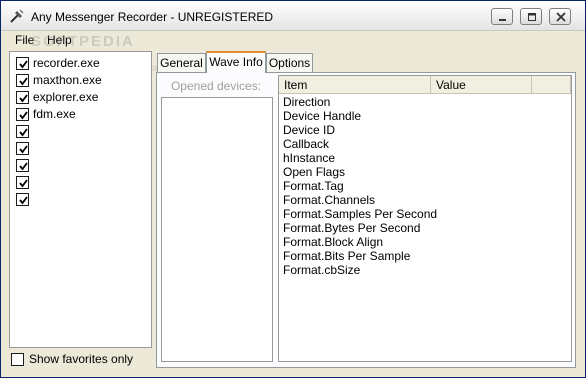 This screenshot has width=586, height=378. Describe the element at coordinates (329, 200) in the screenshot. I see `table-row: Format.Channels` at that location.